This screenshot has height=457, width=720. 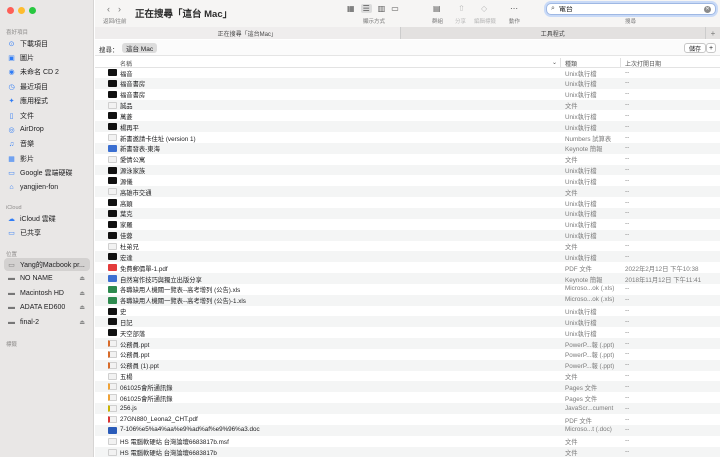 I want to click on close-window-button, so click(x=10, y=10).